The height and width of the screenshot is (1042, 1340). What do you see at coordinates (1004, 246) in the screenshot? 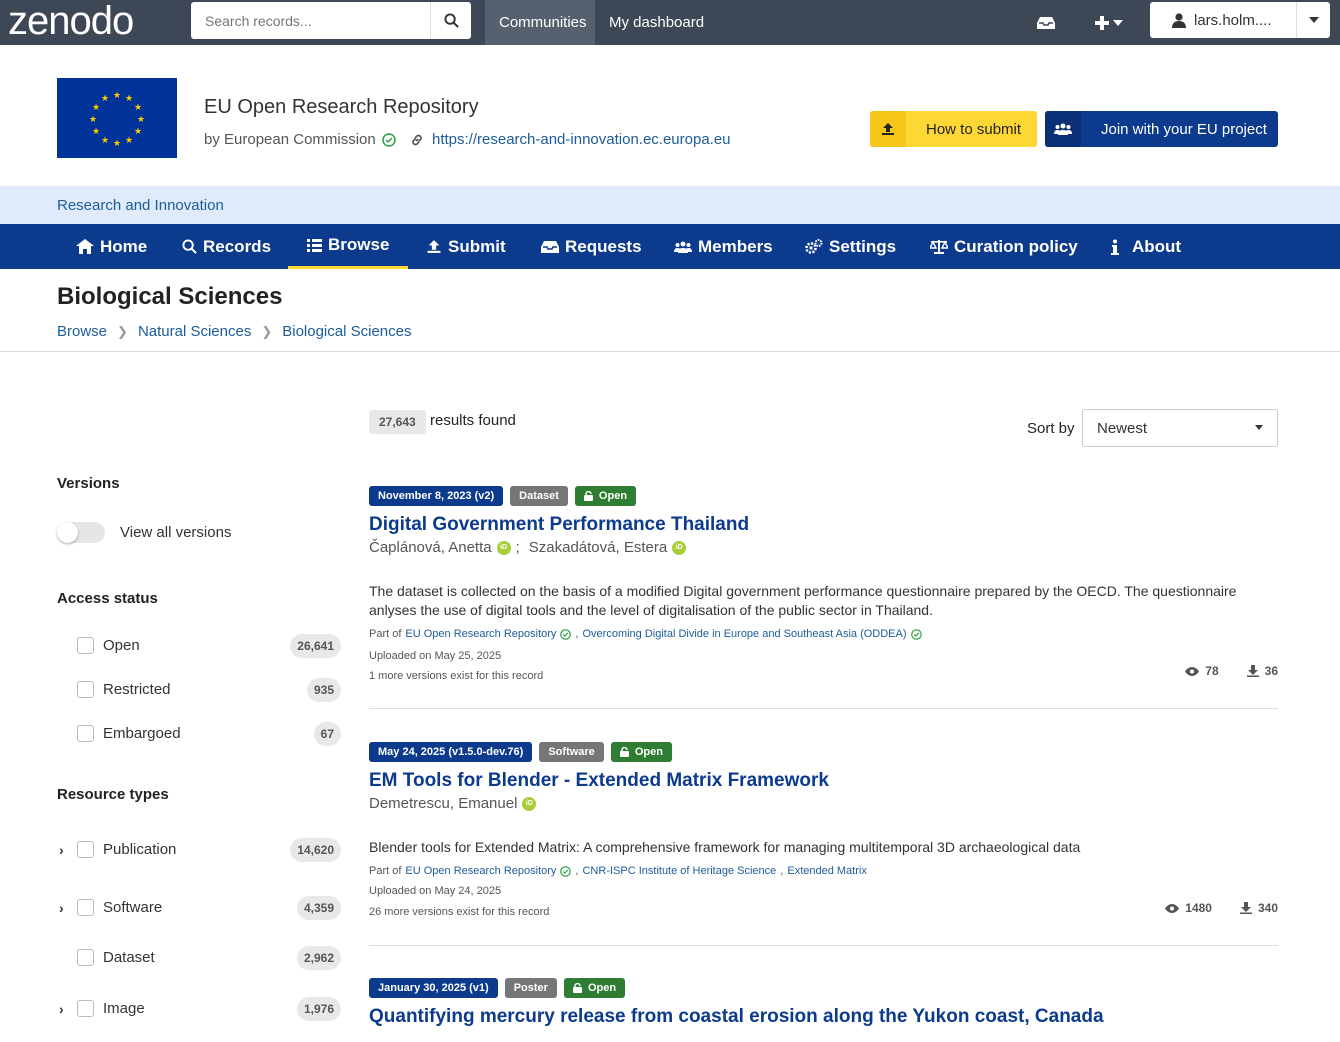
I see `tab-curation-policy: Curation policy` at bounding box center [1004, 246].